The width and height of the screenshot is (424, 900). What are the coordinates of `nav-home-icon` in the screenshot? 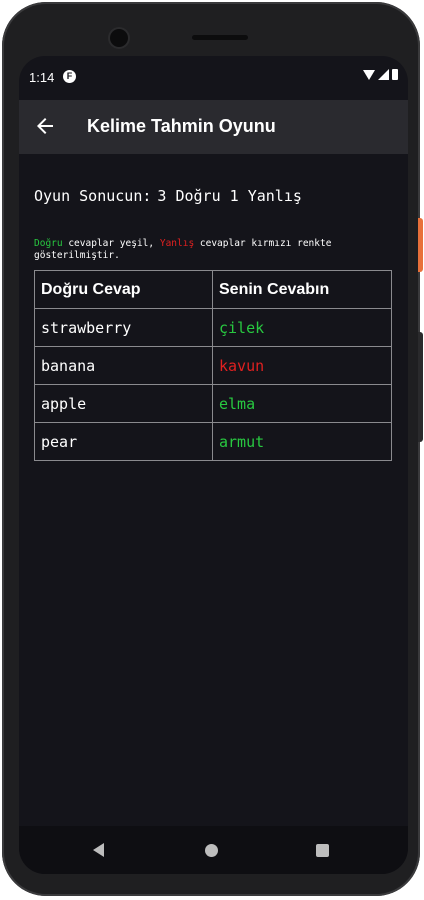 It's located at (211, 850).